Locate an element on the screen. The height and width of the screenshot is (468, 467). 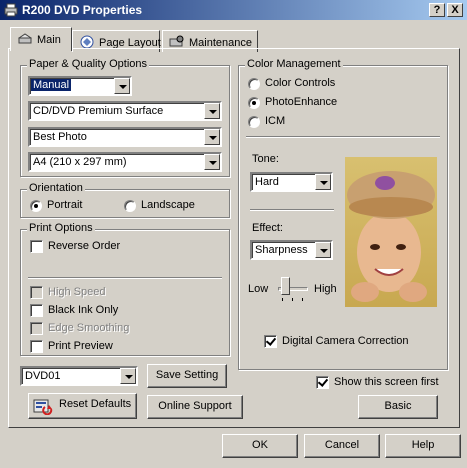
reset-defaults-label: Reset Defaults is located at coordinates (95, 404).